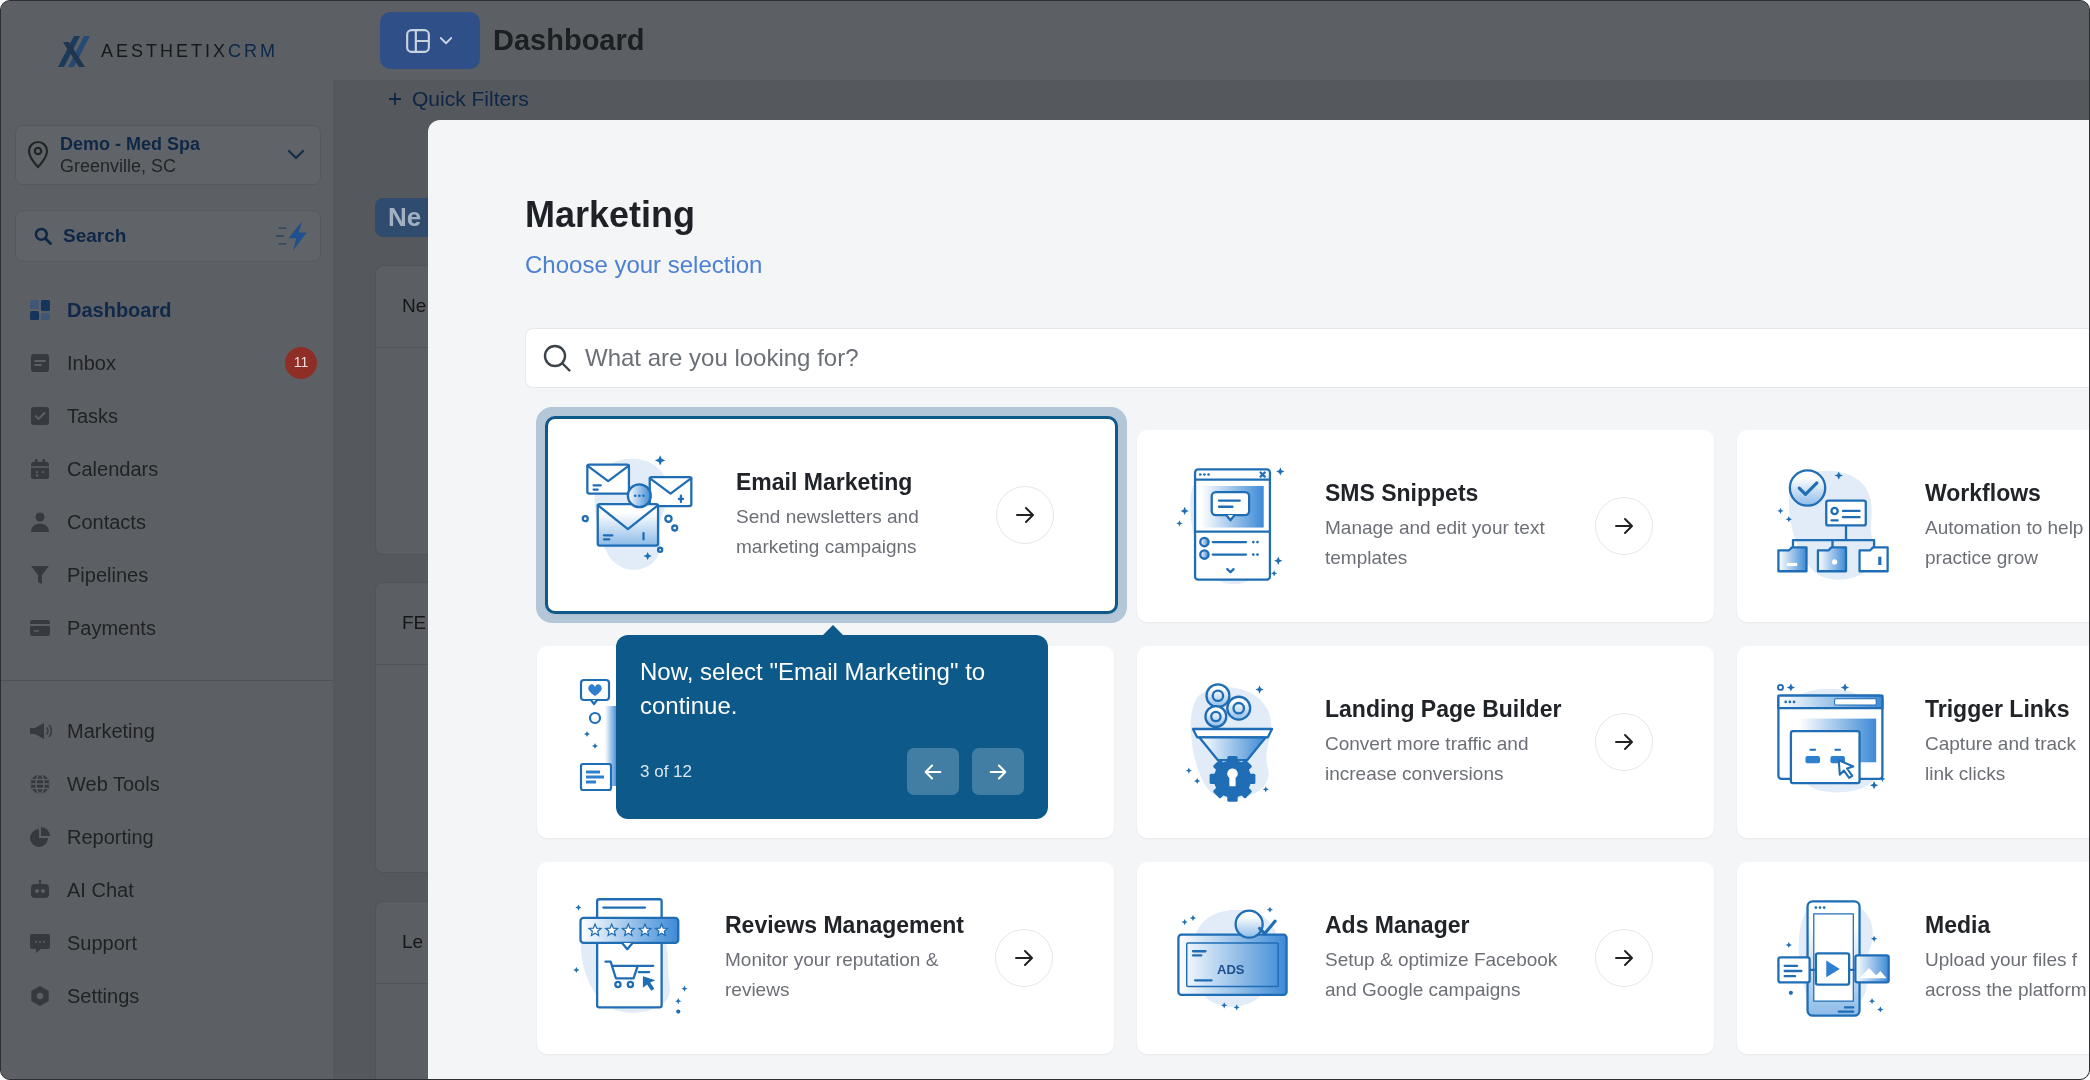 The image size is (2090, 1080). What do you see at coordinates (167, 730) in the screenshot?
I see `nav-item: Marketing` at bounding box center [167, 730].